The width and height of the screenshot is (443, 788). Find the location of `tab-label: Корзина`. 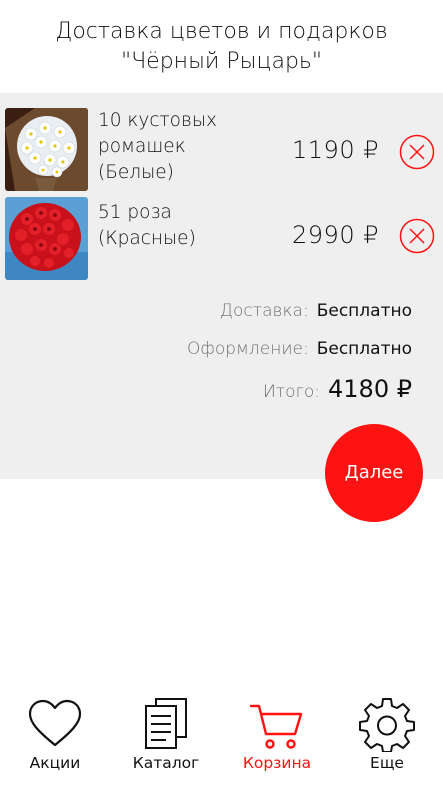

tab-label: Корзина is located at coordinates (277, 763).